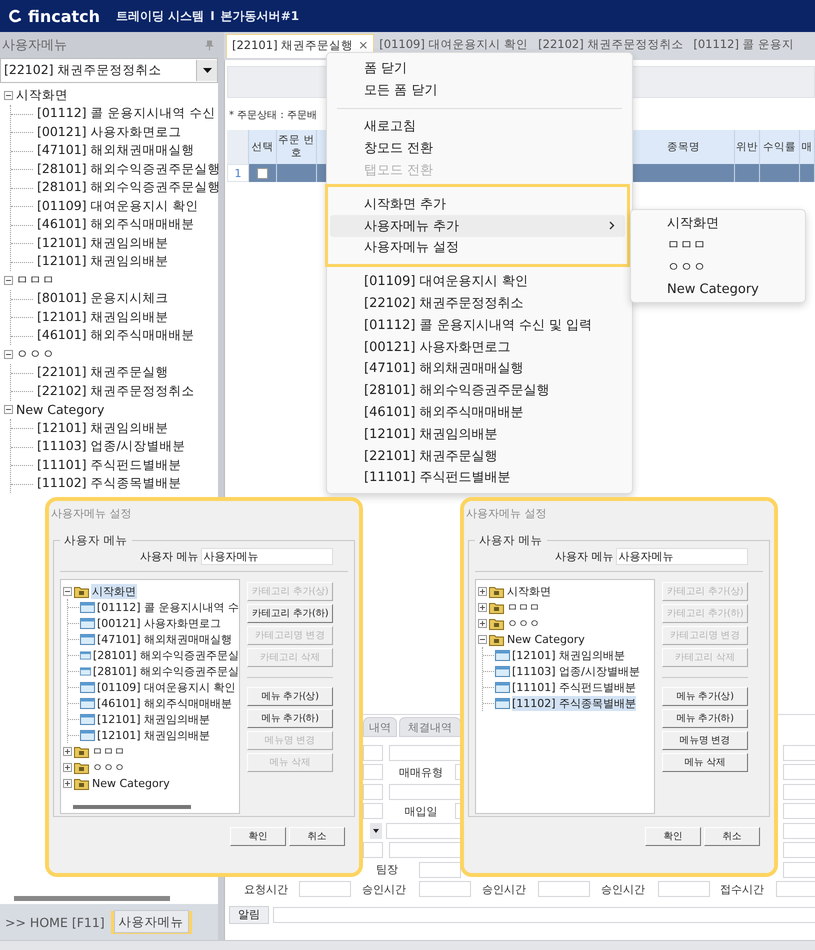  What do you see at coordinates (421, 811) in the screenshot?
I see `field-label: 매입일` at bounding box center [421, 811].